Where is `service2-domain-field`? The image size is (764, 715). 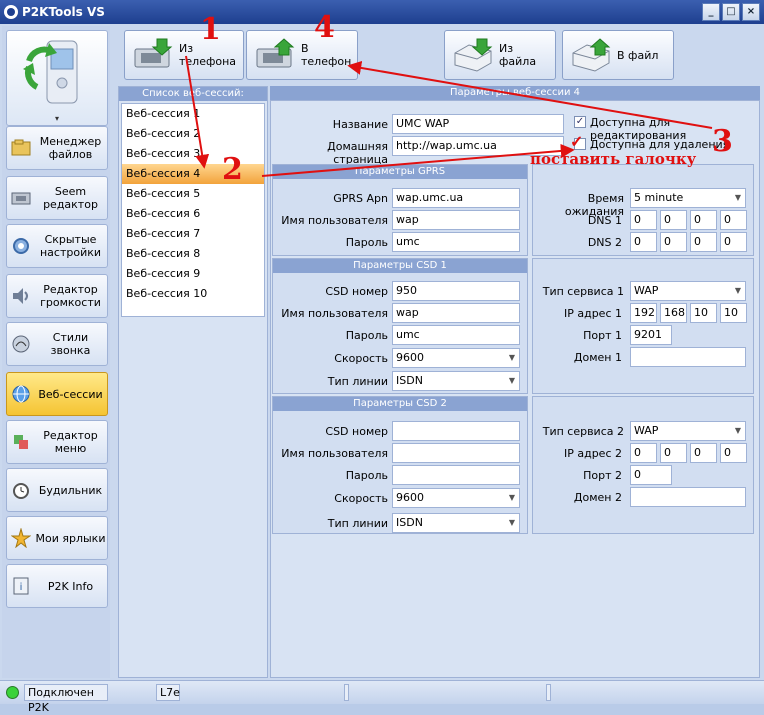 service2-domain-field is located at coordinates (688, 497).